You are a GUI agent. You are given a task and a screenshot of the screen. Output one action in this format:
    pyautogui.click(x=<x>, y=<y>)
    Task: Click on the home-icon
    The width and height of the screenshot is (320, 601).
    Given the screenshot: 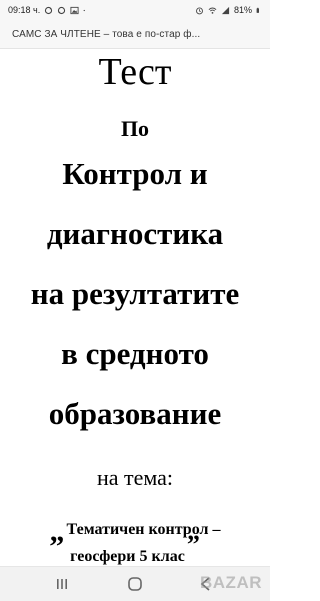 What is the action you would take?
    pyautogui.click(x=135, y=584)
    